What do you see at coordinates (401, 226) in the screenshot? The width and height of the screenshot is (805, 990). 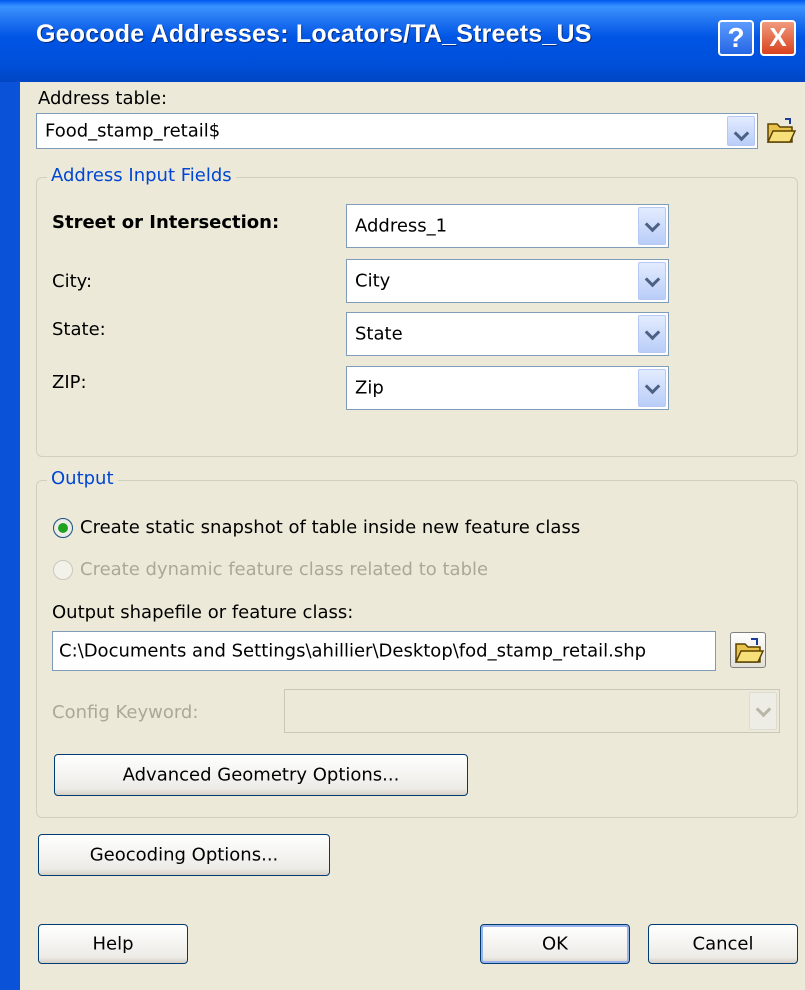 I see `street-field-value: Address_1` at bounding box center [401, 226].